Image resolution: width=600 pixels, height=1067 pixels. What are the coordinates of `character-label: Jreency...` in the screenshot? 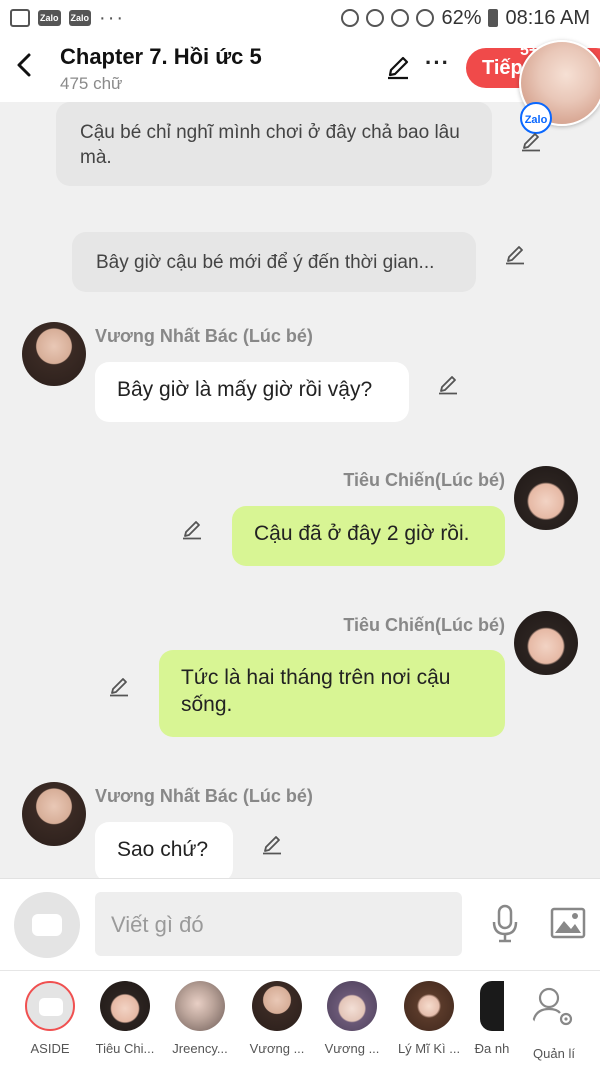 It's located at (200, 1048).